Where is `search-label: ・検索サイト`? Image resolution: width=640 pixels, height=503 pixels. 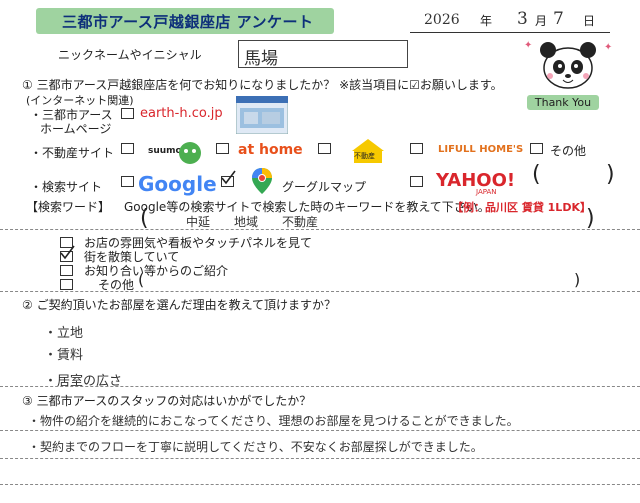 search-label: ・検索サイト is located at coordinates (66, 187).